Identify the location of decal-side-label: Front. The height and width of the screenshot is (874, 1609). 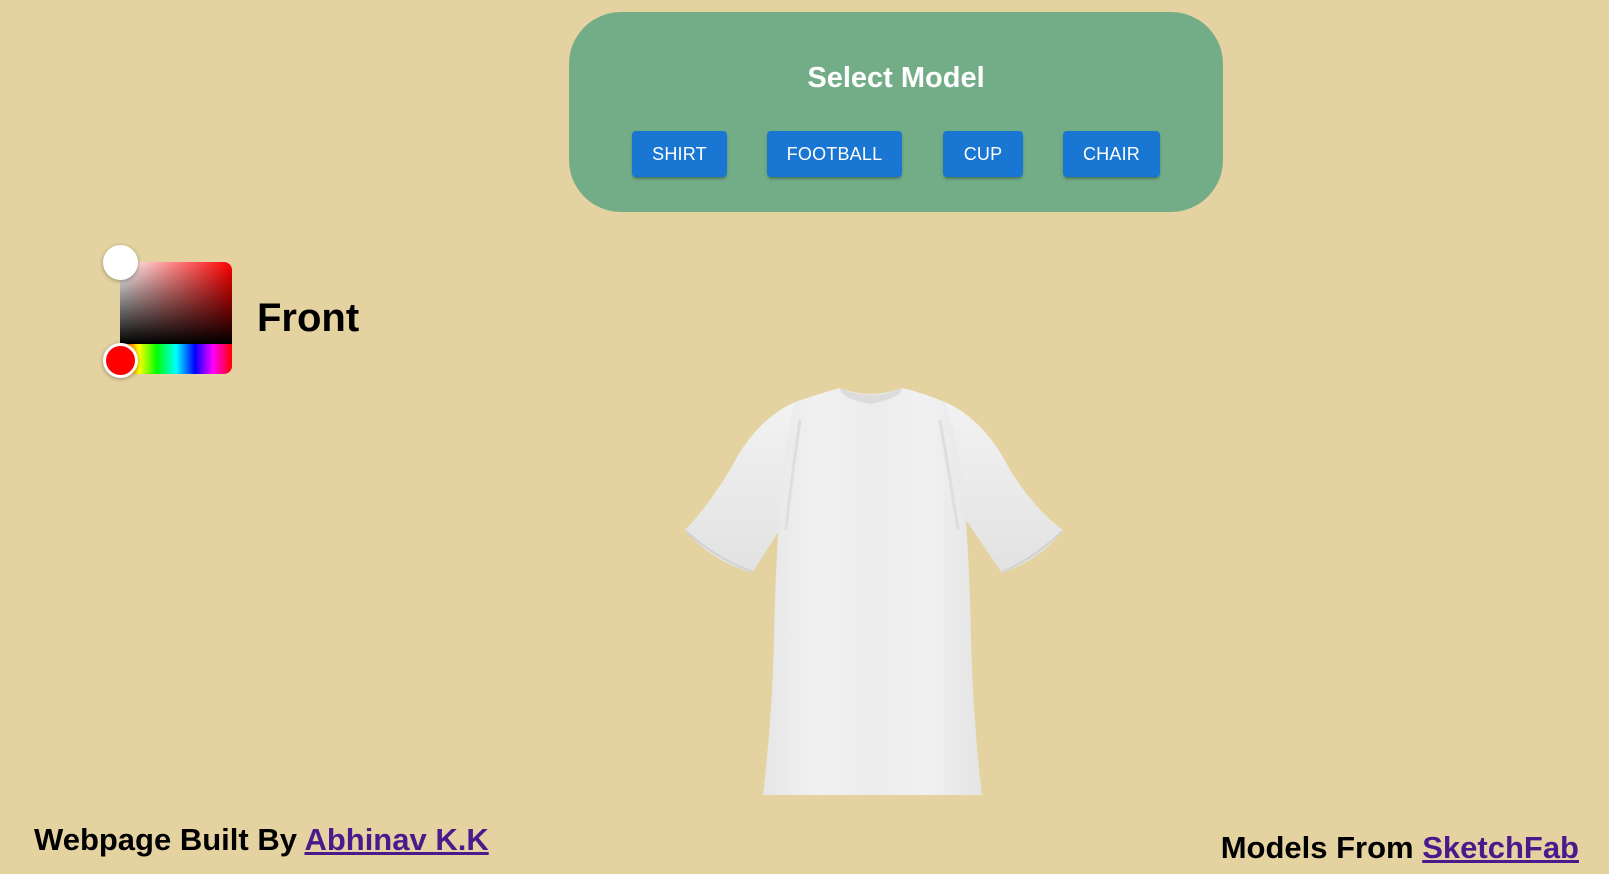
(308, 318).